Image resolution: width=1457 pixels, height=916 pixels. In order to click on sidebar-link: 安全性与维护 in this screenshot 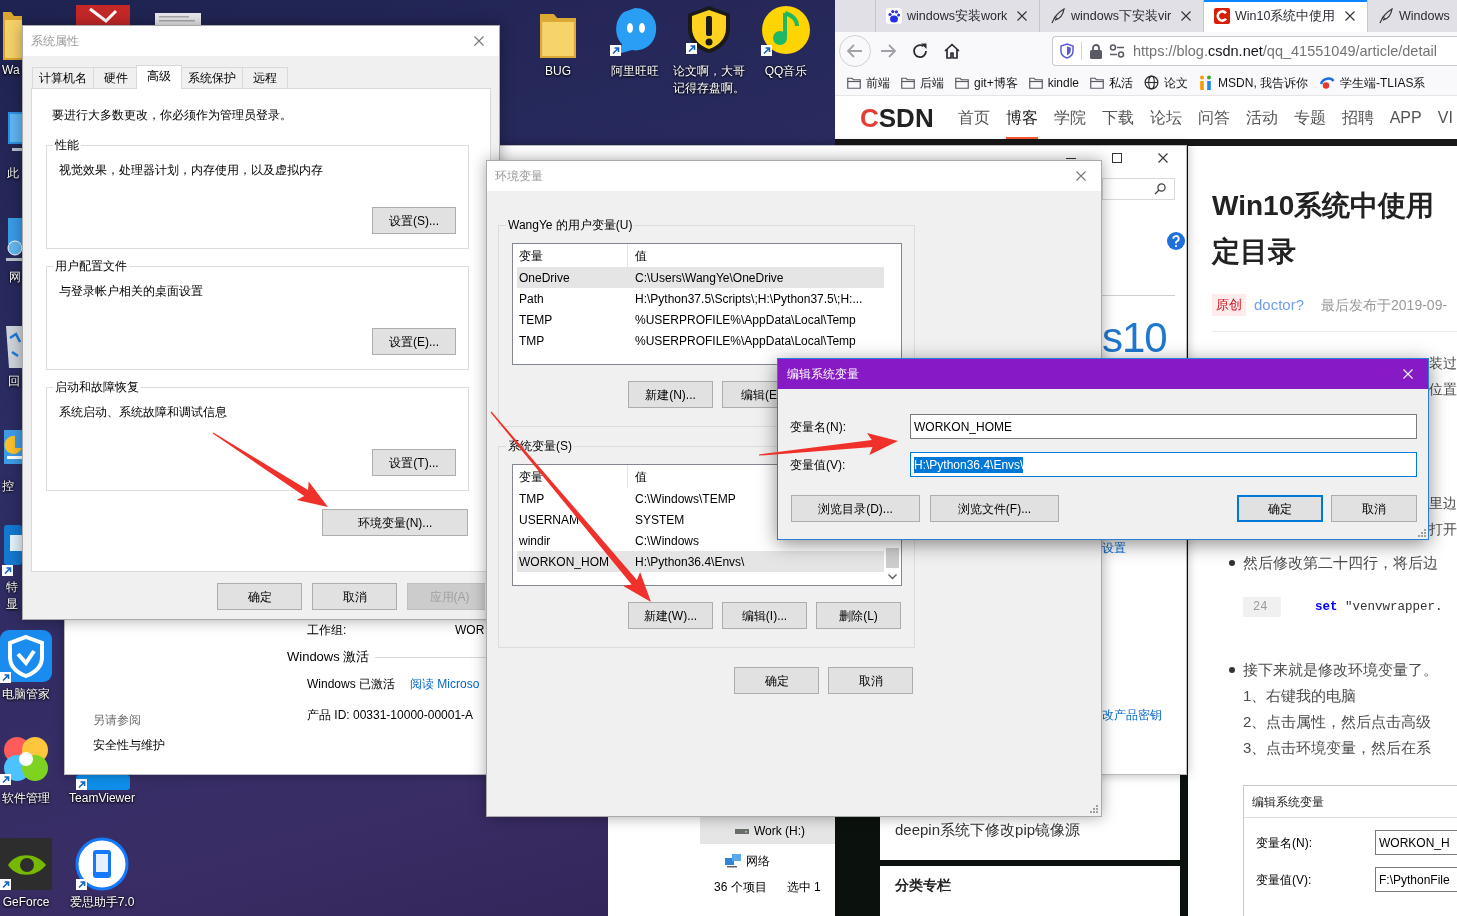, I will do `click(129, 745)`.